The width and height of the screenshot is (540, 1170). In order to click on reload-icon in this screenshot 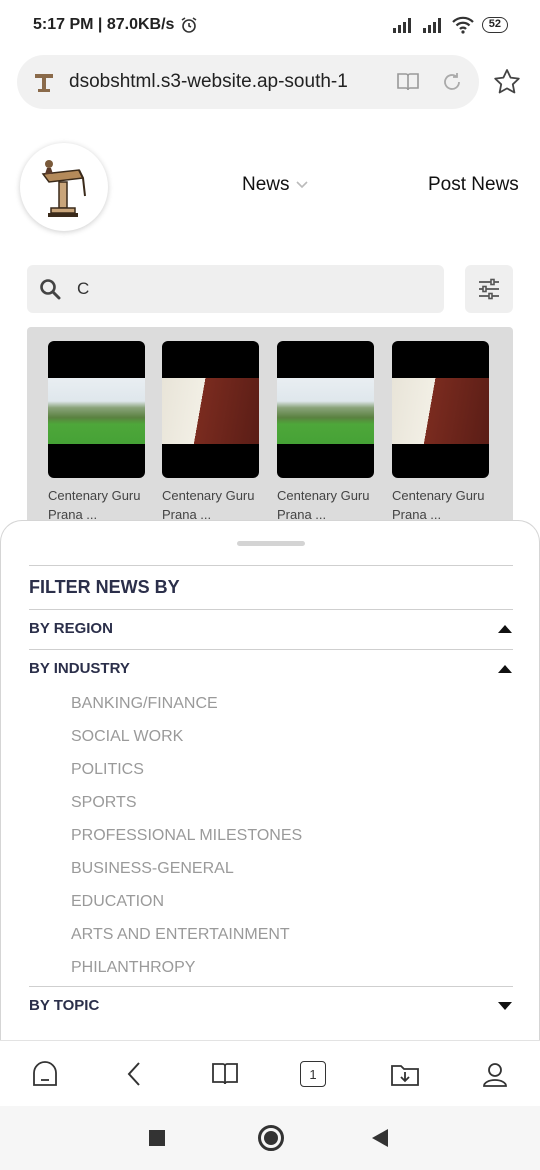, I will do `click(452, 82)`.